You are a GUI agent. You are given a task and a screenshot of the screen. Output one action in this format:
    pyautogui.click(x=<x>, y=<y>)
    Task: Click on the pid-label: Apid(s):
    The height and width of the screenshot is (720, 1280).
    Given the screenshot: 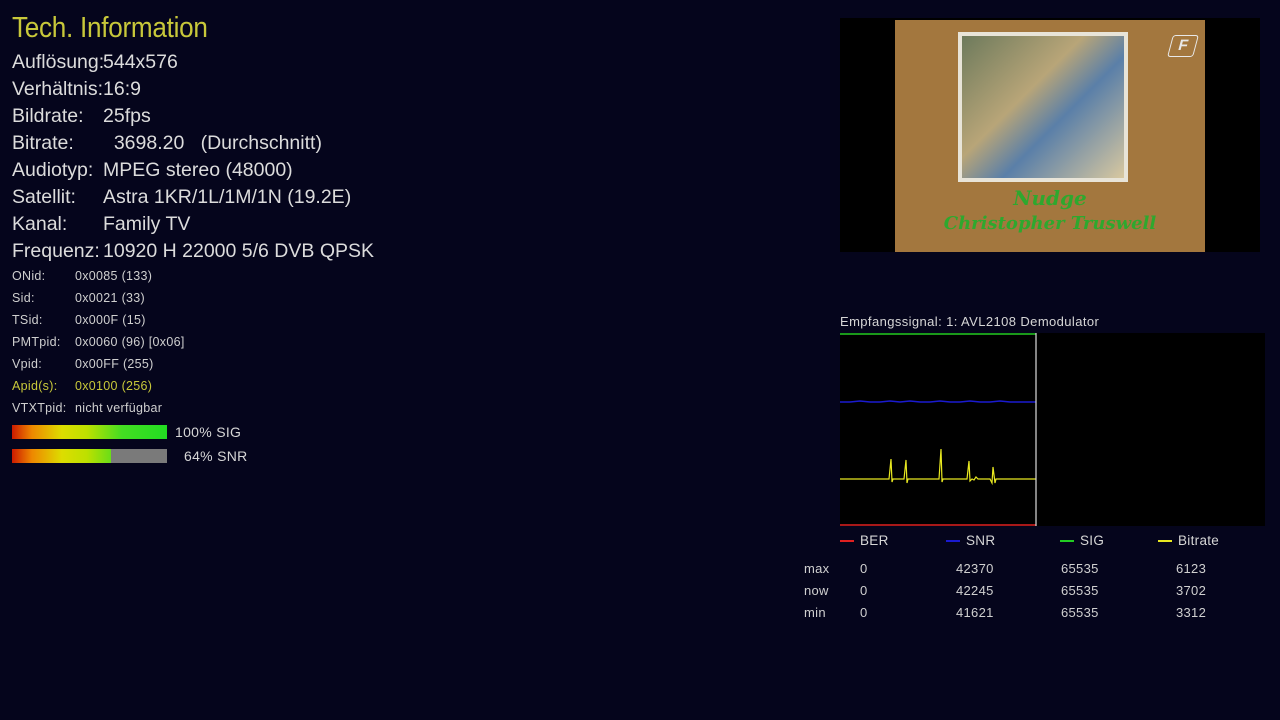 What is the action you would take?
    pyautogui.click(x=35, y=386)
    